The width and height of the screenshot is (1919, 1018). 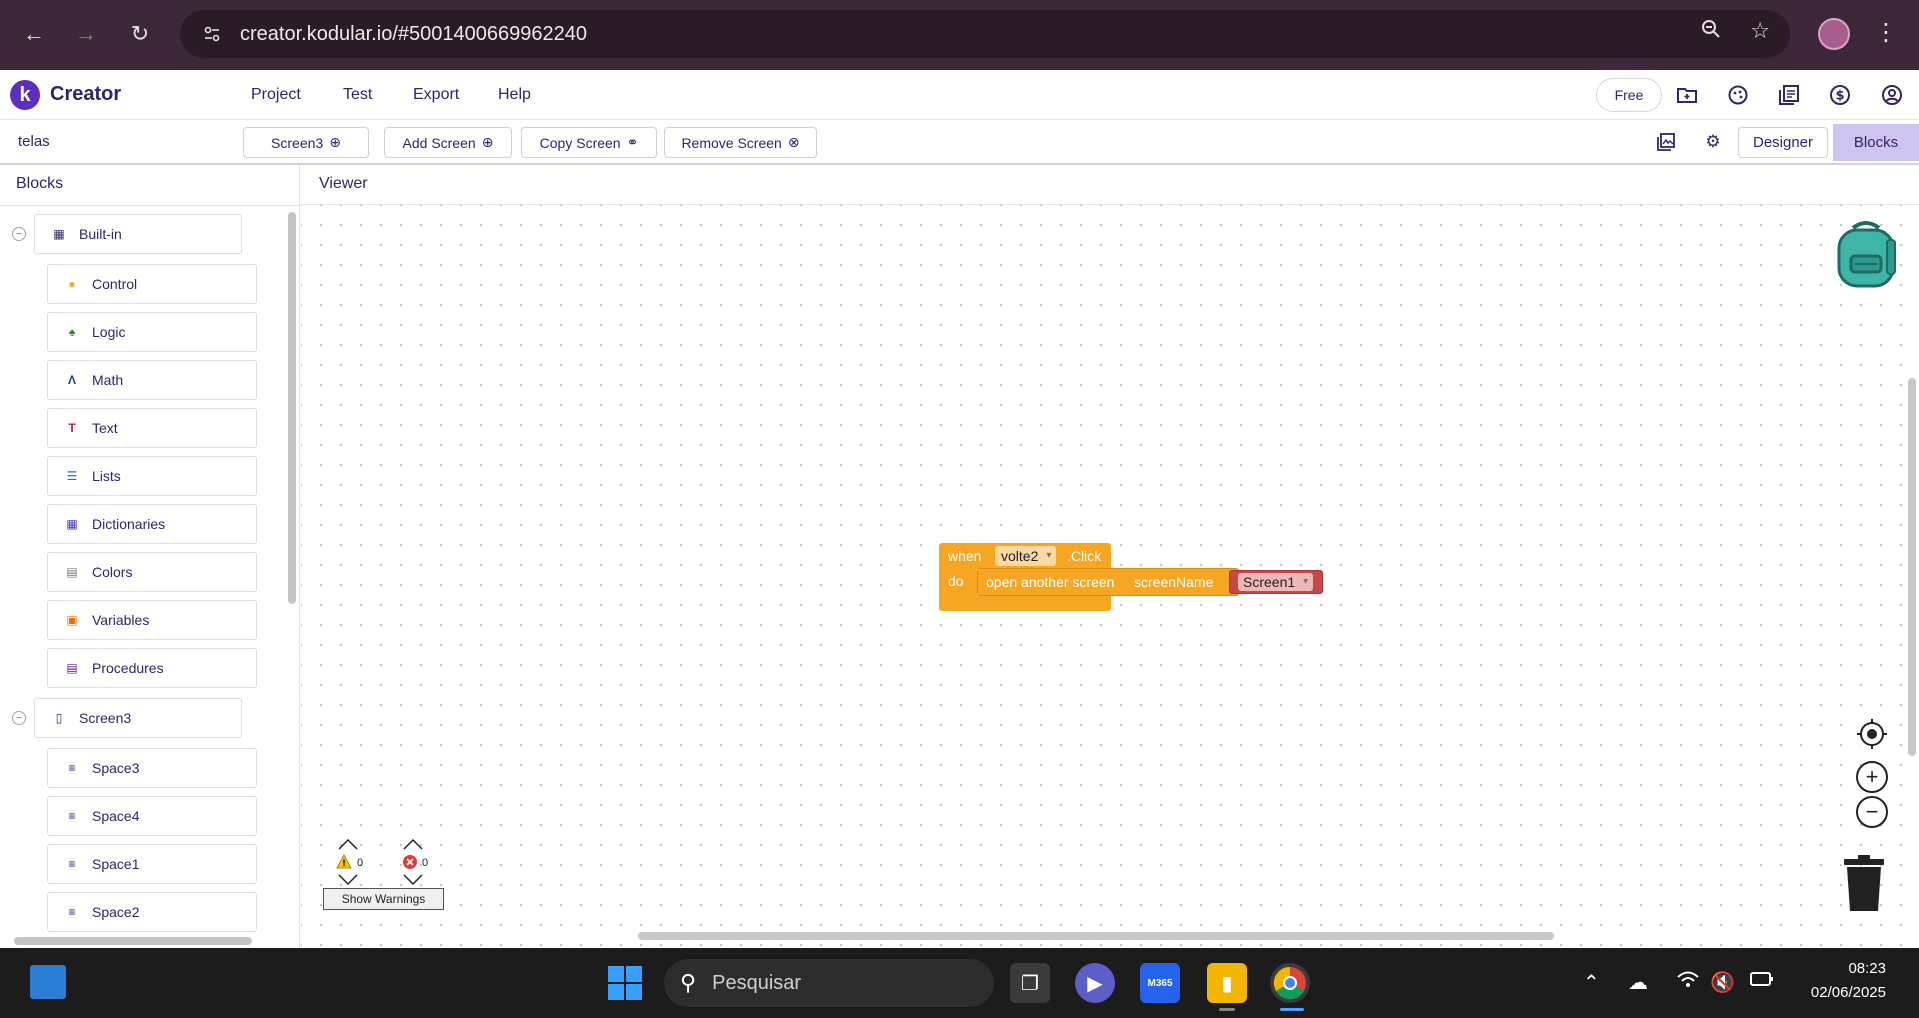 What do you see at coordinates (757, 982) in the screenshot?
I see `search-placeholder: Pesquisar` at bounding box center [757, 982].